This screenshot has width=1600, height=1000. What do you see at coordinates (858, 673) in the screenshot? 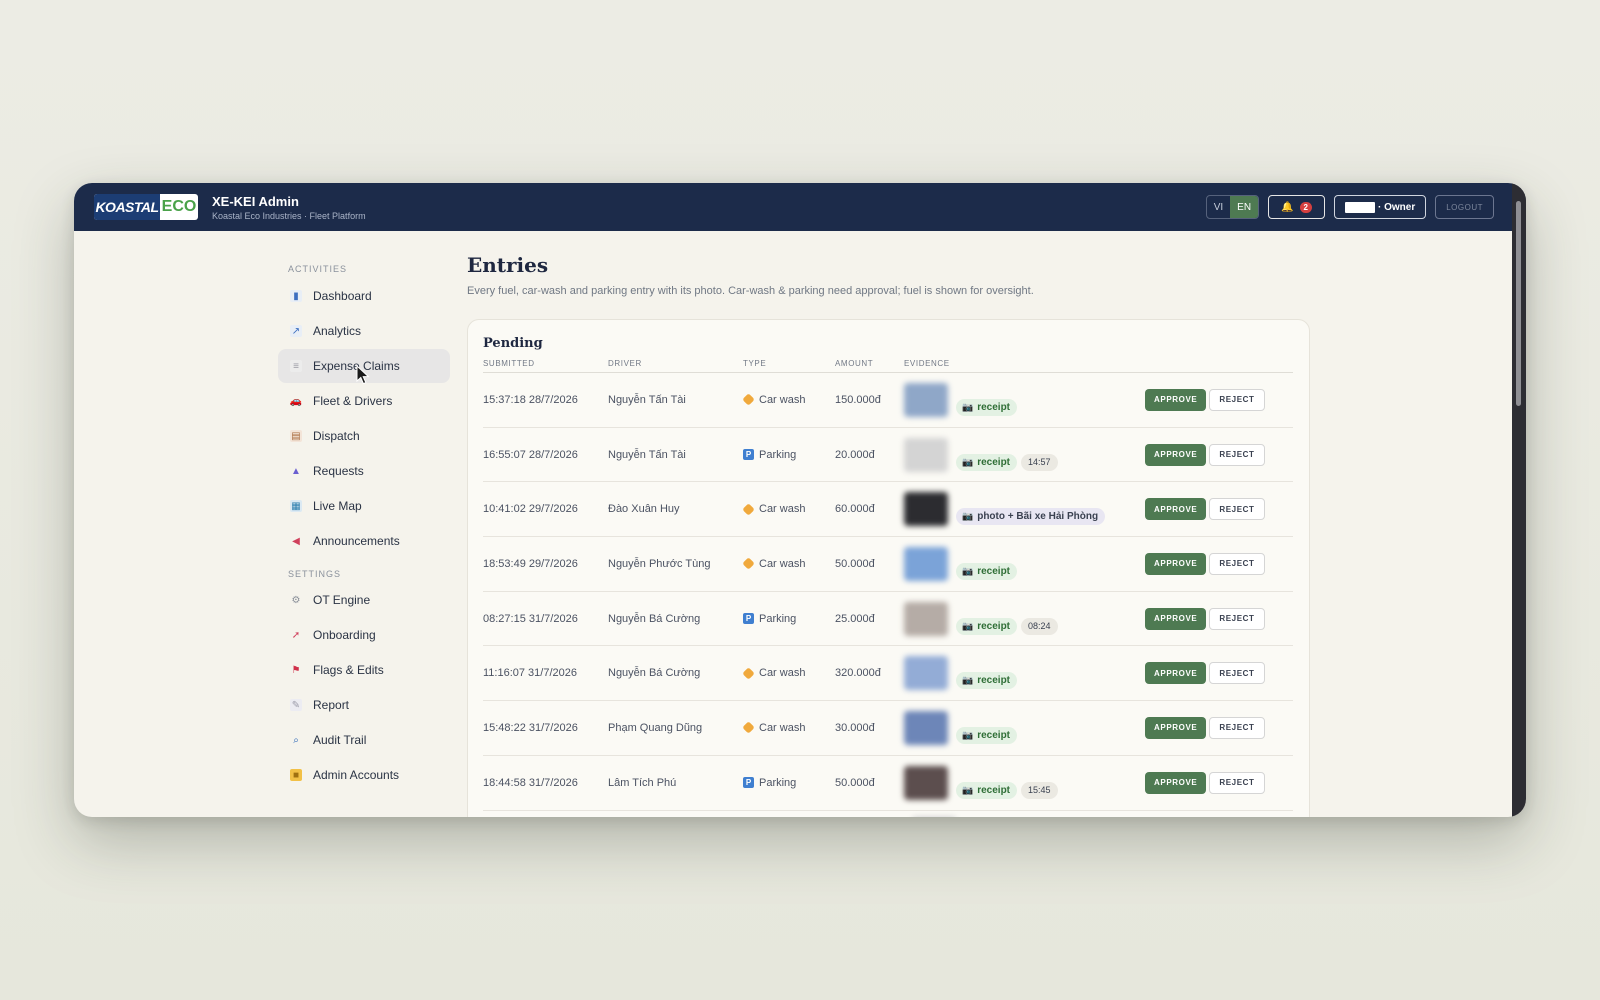
I see `amount-cell: 320.000đ` at bounding box center [858, 673].